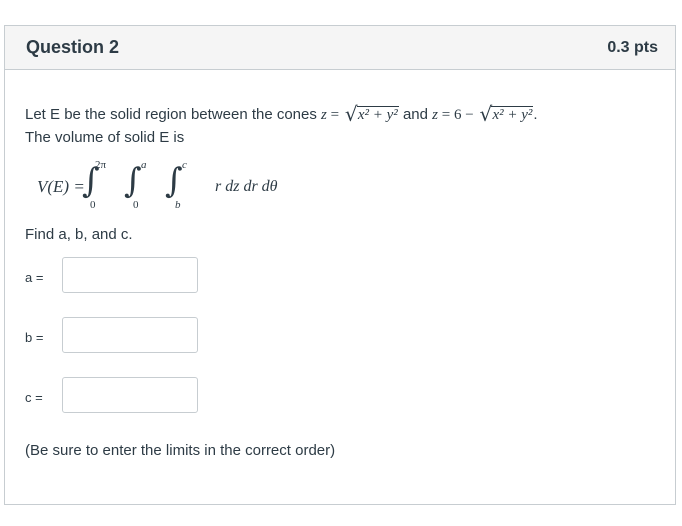 The height and width of the screenshot is (526, 682). What do you see at coordinates (73, 47) in the screenshot?
I see `question-title: Question 2` at bounding box center [73, 47].